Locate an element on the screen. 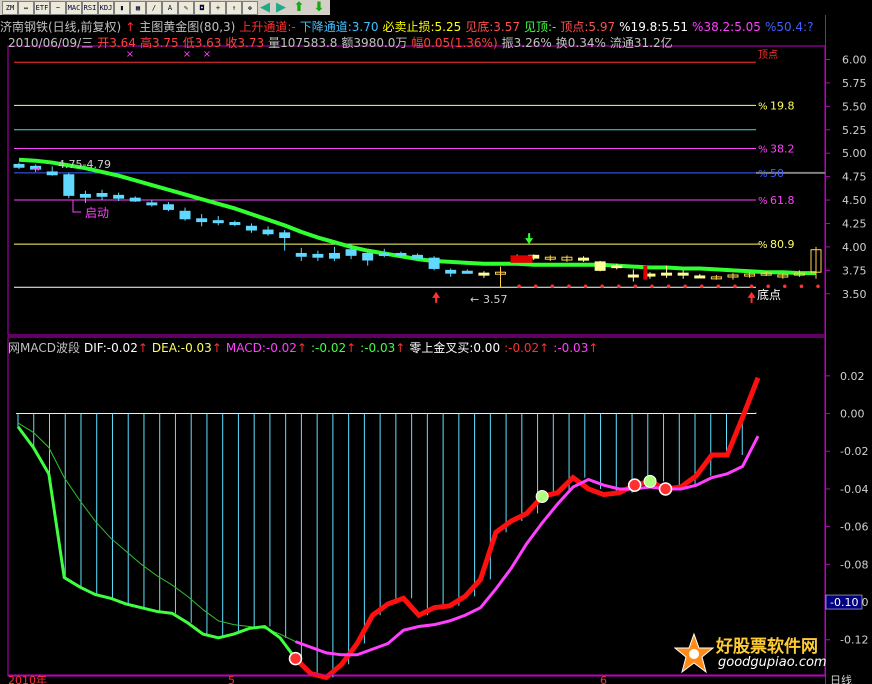 The height and width of the screenshot is (684, 872). price-tick-label: 3.75 is located at coordinates (854, 270).